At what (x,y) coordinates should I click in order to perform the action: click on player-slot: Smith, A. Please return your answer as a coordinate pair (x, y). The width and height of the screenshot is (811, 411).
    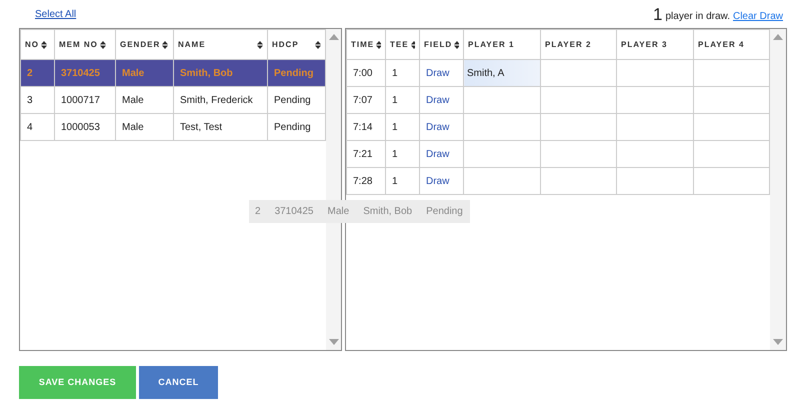
    Looking at the image, I should click on (502, 73).